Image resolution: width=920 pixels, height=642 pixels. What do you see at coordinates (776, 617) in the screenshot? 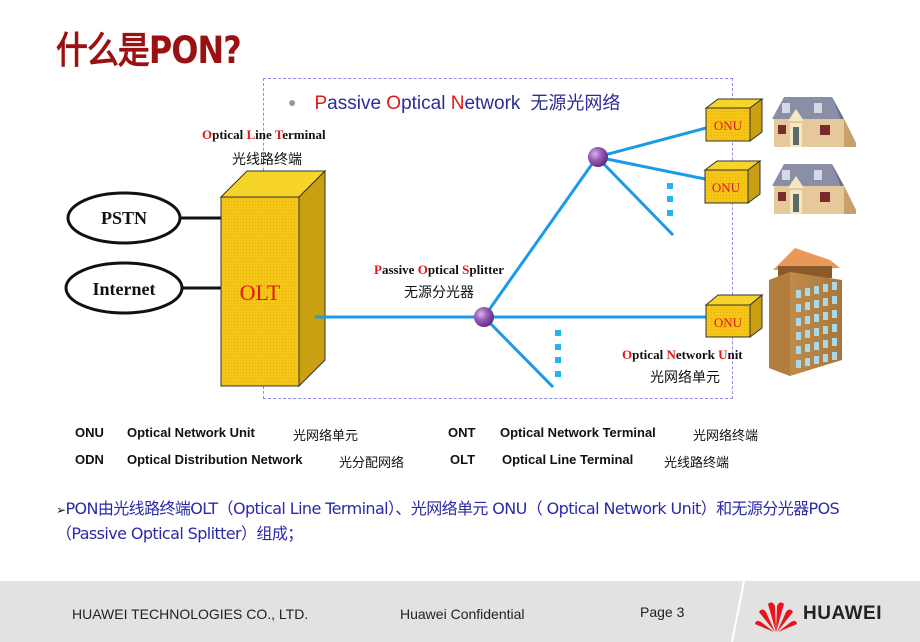
I see `huawei-logo-icon` at bounding box center [776, 617].